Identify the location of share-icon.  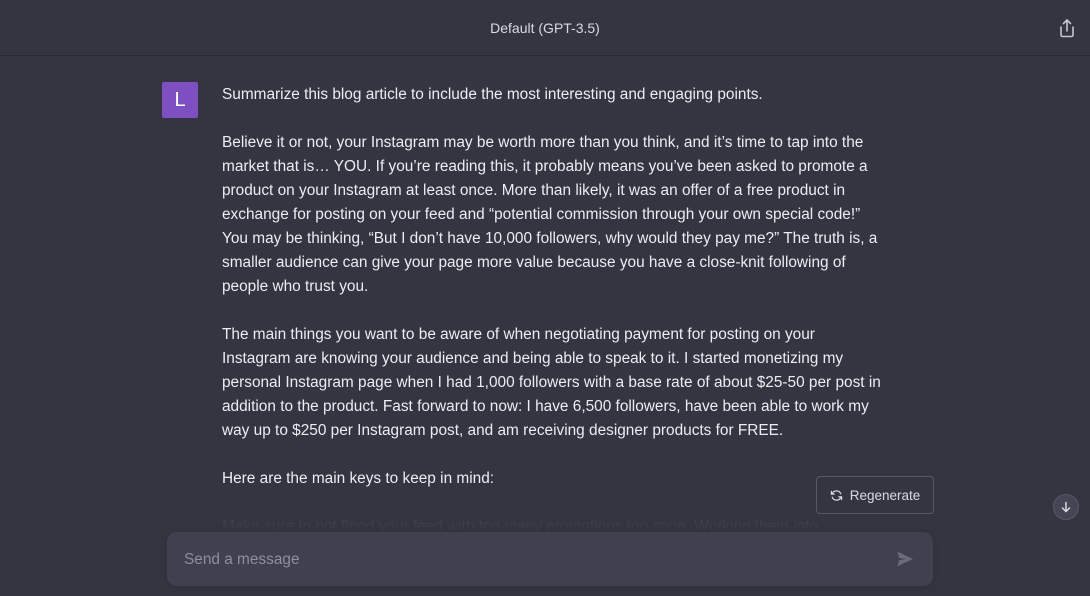
(1067, 28).